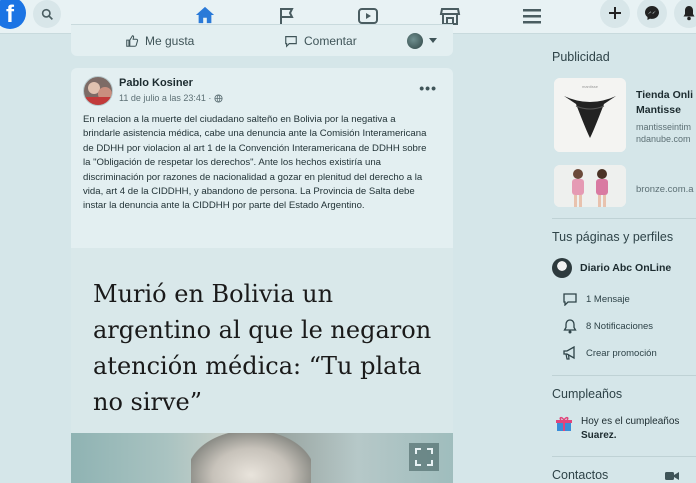 The image size is (696, 483). Describe the element at coordinates (581, 57) in the screenshot. I see `ads-section-title: Publicidad` at that location.